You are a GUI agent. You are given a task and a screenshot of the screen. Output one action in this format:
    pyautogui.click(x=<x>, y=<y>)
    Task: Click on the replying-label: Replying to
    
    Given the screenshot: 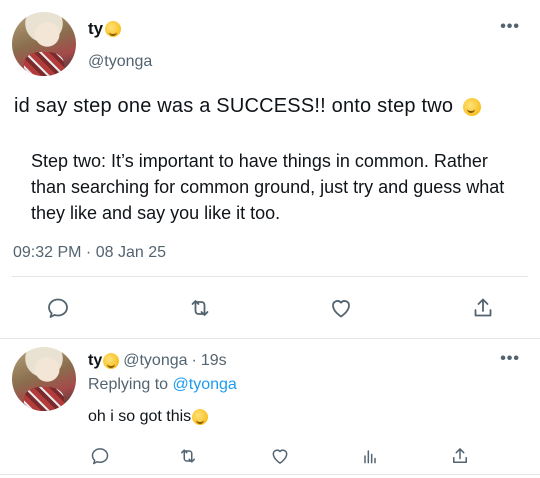 What is the action you would take?
    pyautogui.click(x=128, y=384)
    